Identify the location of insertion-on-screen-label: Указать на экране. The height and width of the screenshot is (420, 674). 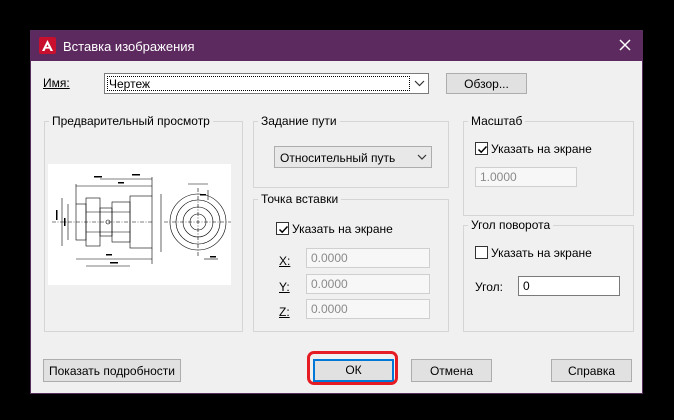
(342, 229).